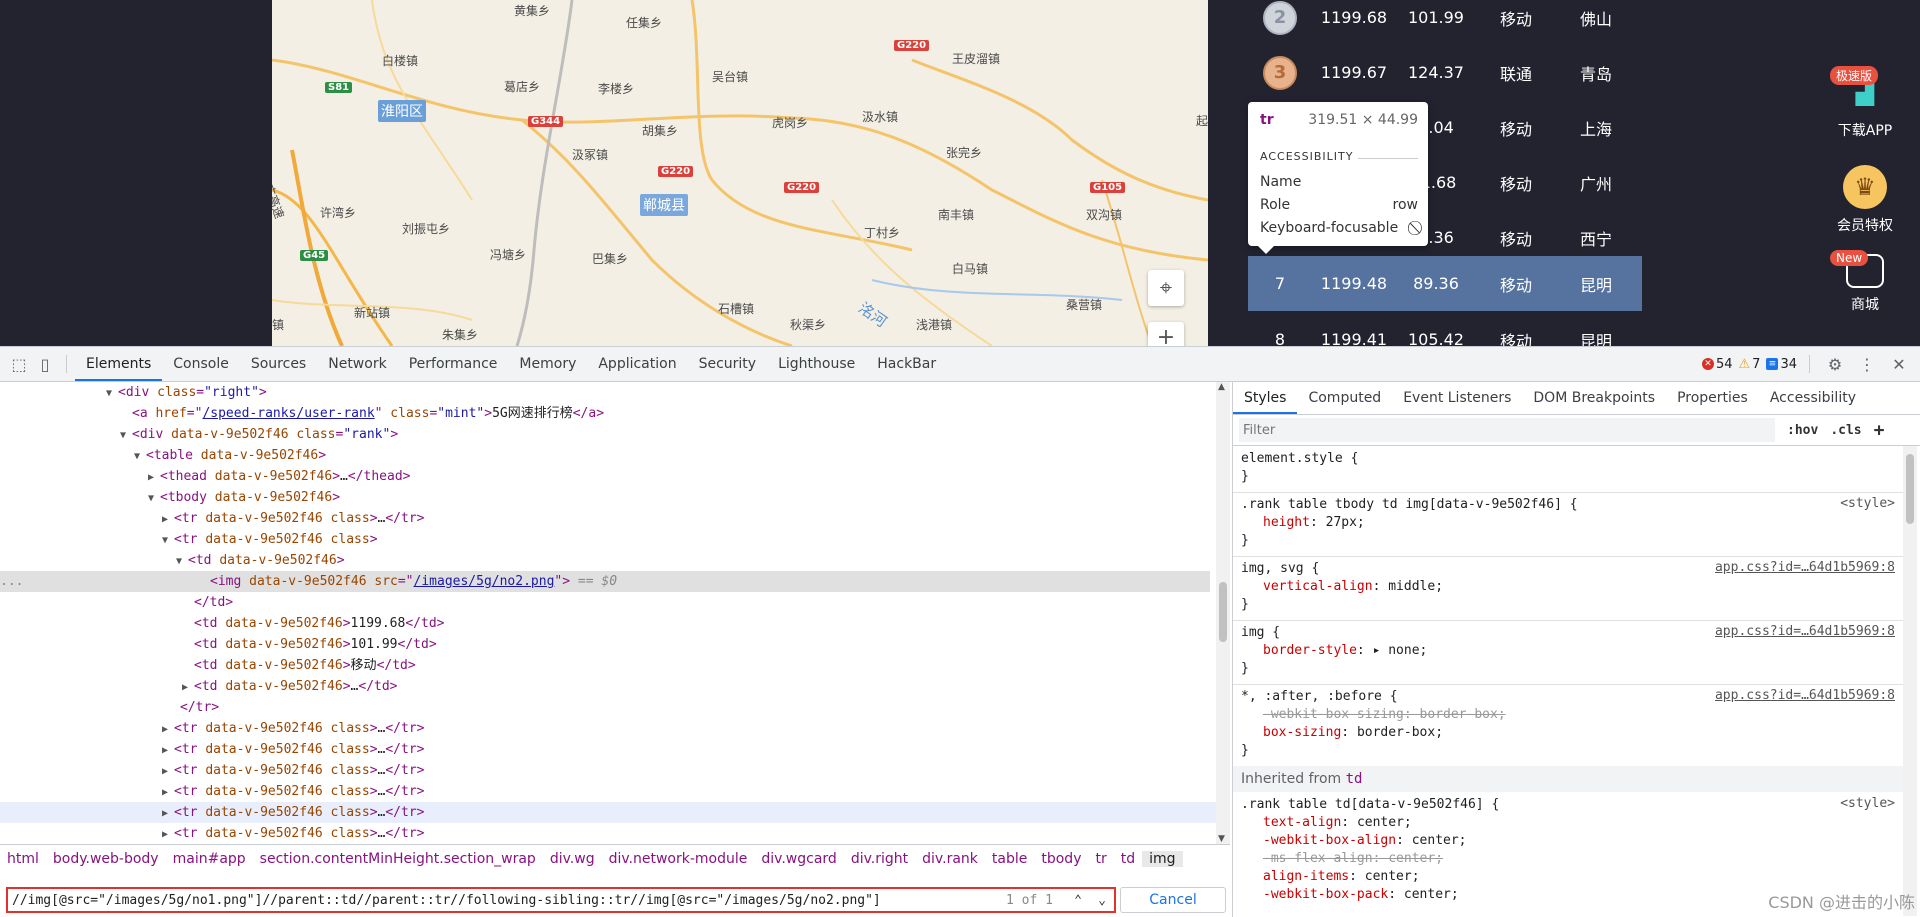 This screenshot has width=1920, height=917. Describe the element at coordinates (1594, 398) in the screenshot. I see `styles-tab: DOM Breakpoints` at that location.